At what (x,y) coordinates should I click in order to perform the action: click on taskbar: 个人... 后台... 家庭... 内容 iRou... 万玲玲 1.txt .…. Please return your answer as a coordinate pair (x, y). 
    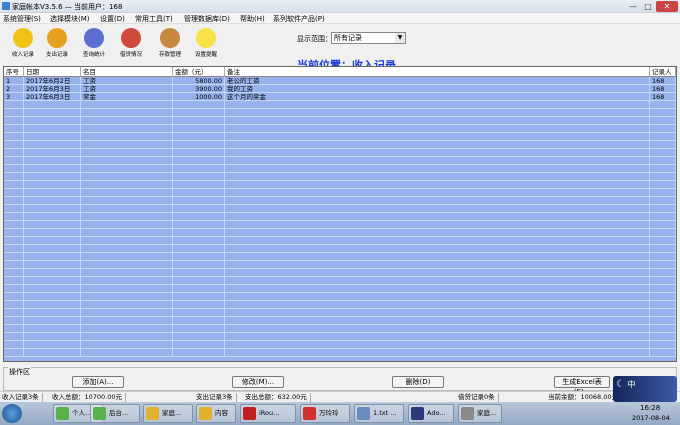
    Looking at the image, I should click on (340, 413).